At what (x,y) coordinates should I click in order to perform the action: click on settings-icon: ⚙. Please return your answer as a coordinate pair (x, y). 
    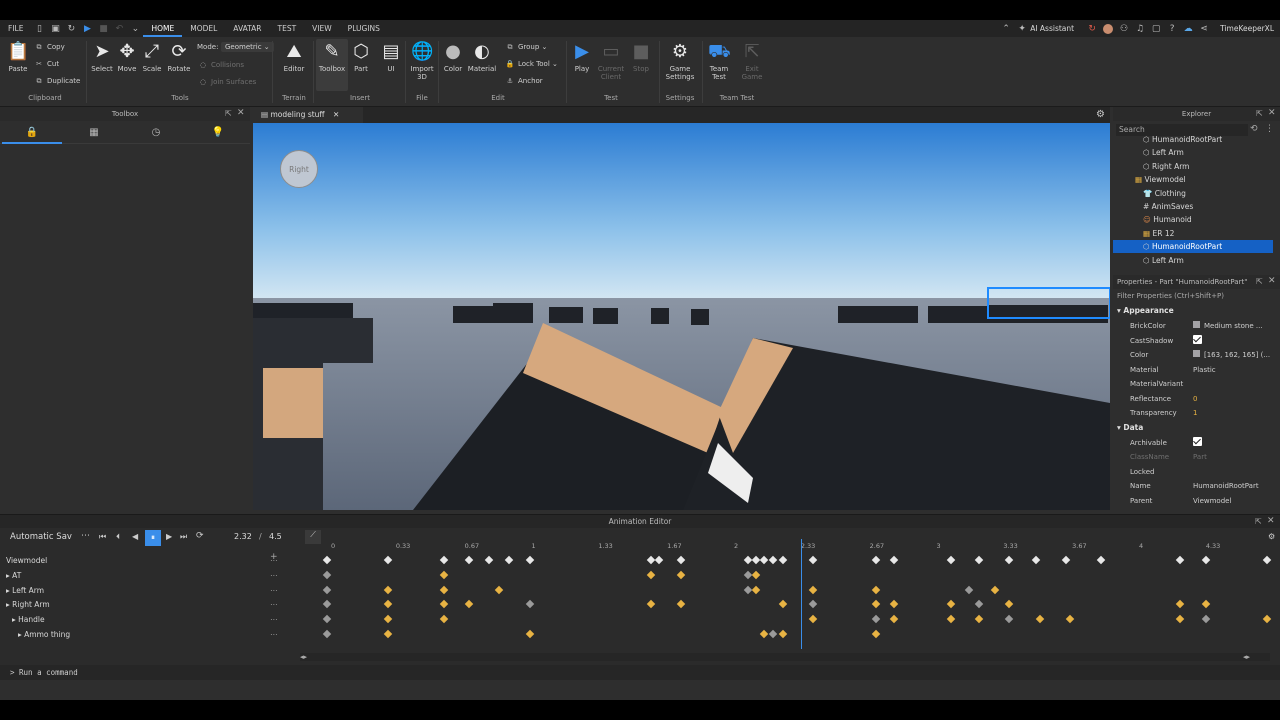
    Looking at the image, I should click on (1271, 536).